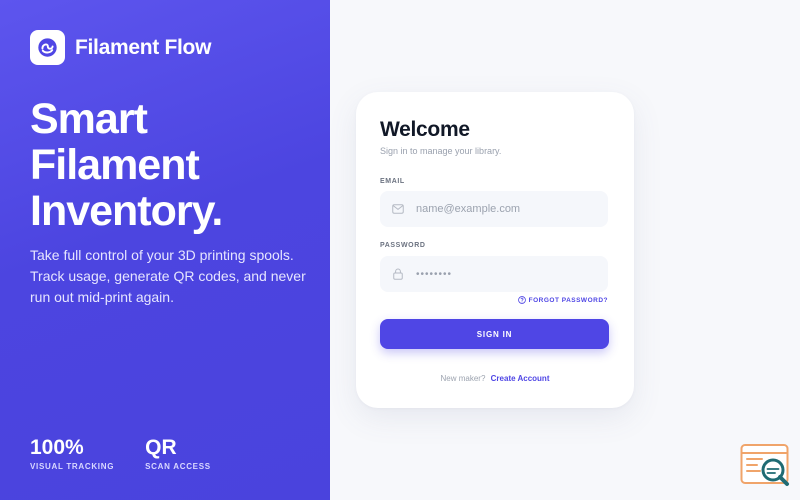  Describe the element at coordinates (161, 447) in the screenshot. I see `stat-value: QR` at that location.